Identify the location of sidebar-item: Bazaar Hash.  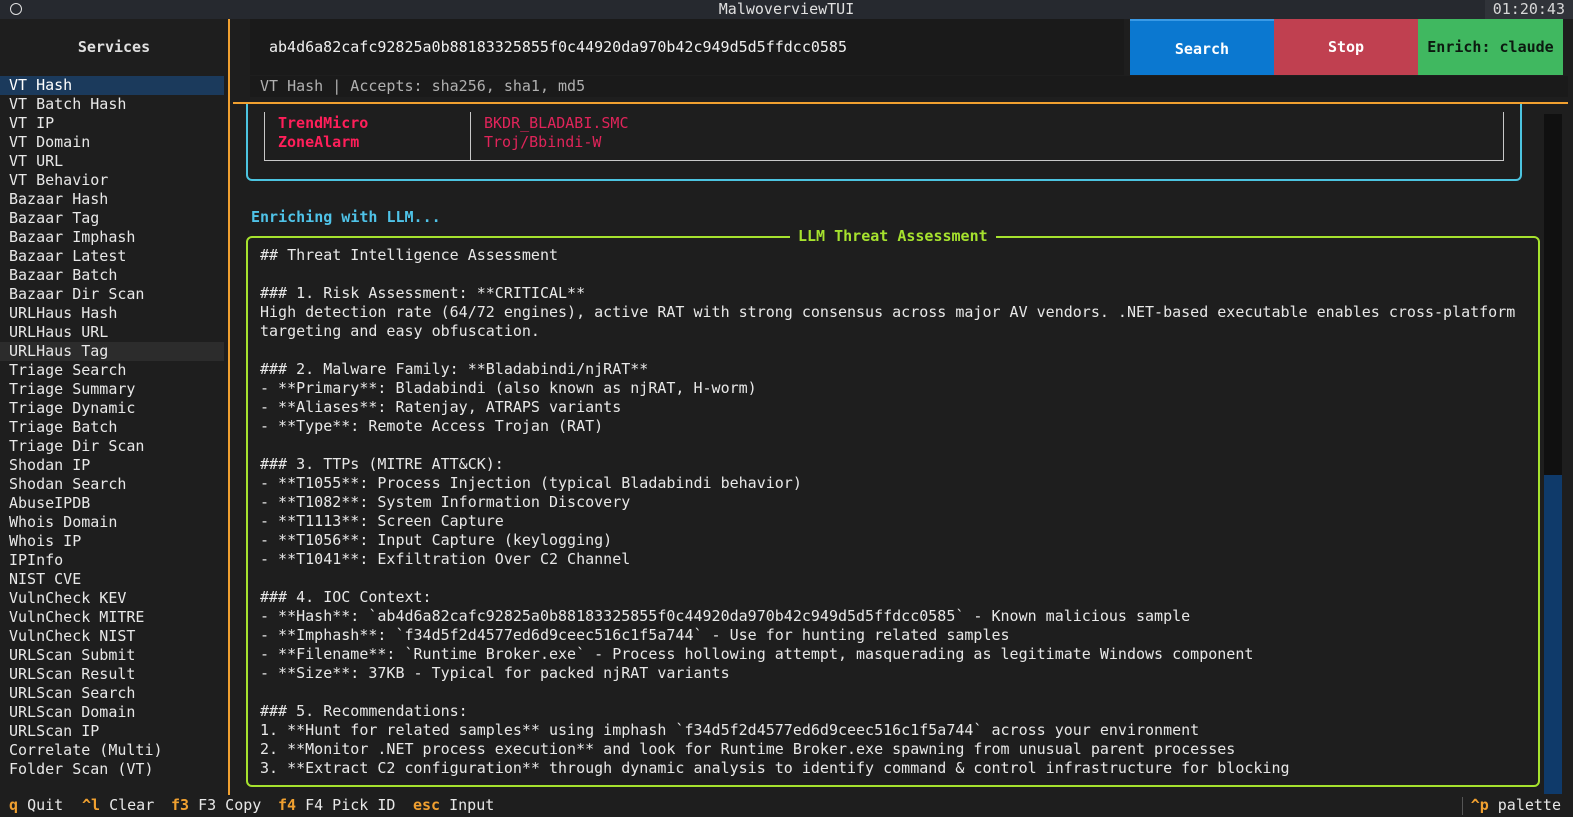
(112, 199).